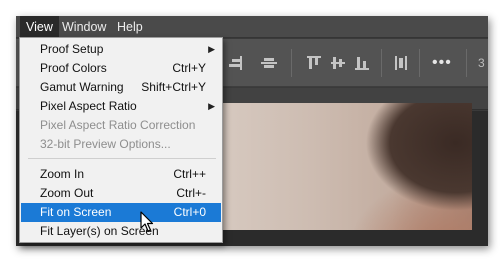 This screenshot has width=500, height=260. Describe the element at coordinates (121, 68) in the screenshot. I see `menu-item-proof-colors: Proof Colors Ctrl+Y` at that location.